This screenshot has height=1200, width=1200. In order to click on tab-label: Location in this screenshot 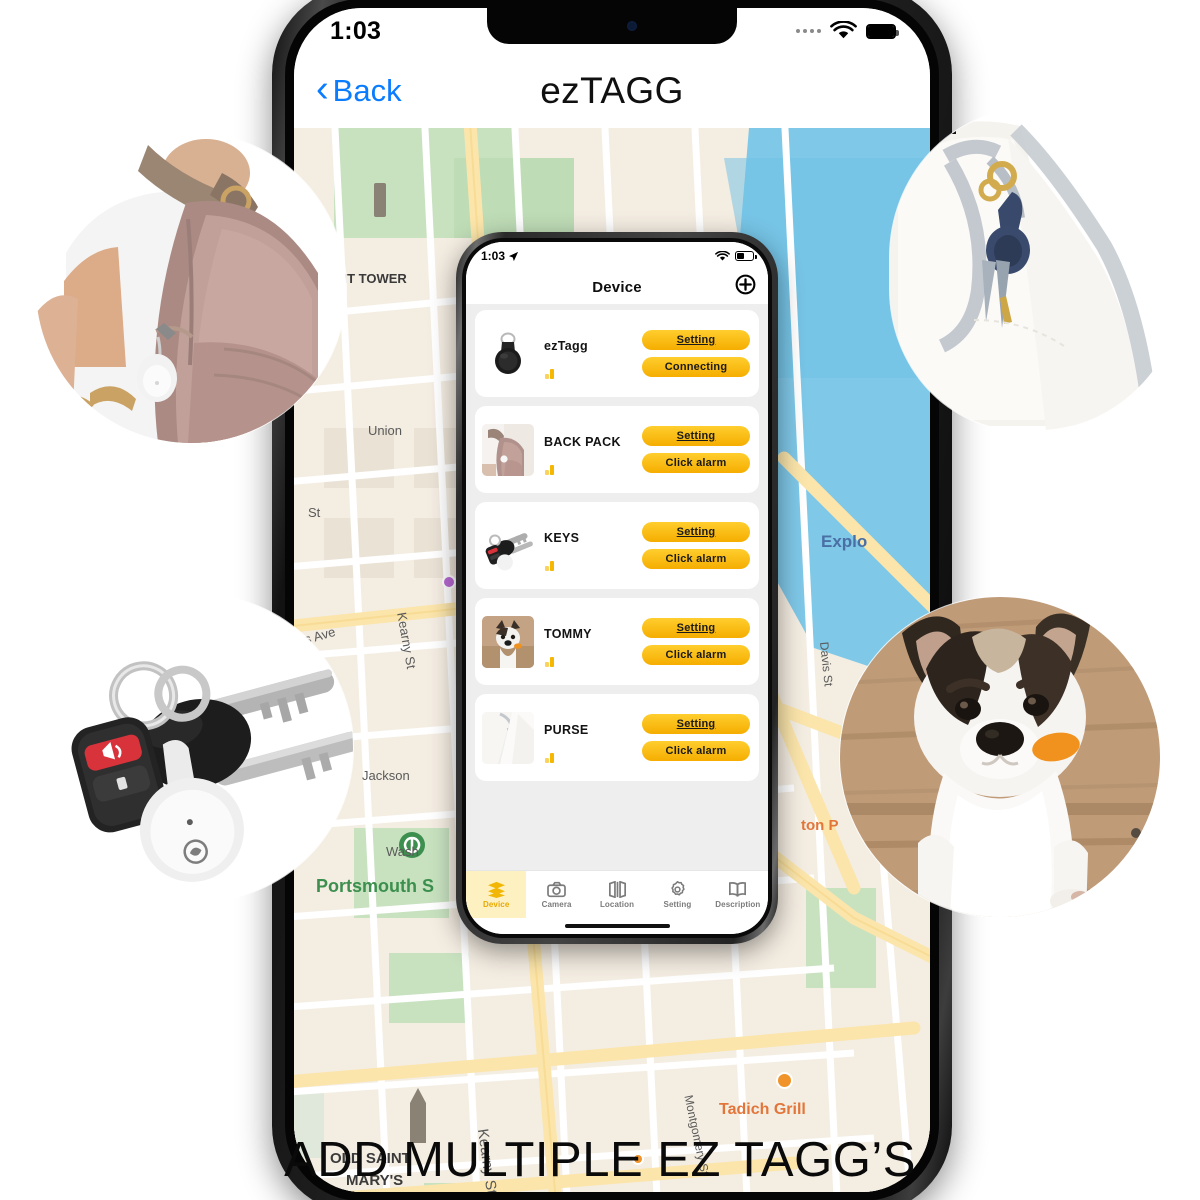, I will do `click(617, 904)`.